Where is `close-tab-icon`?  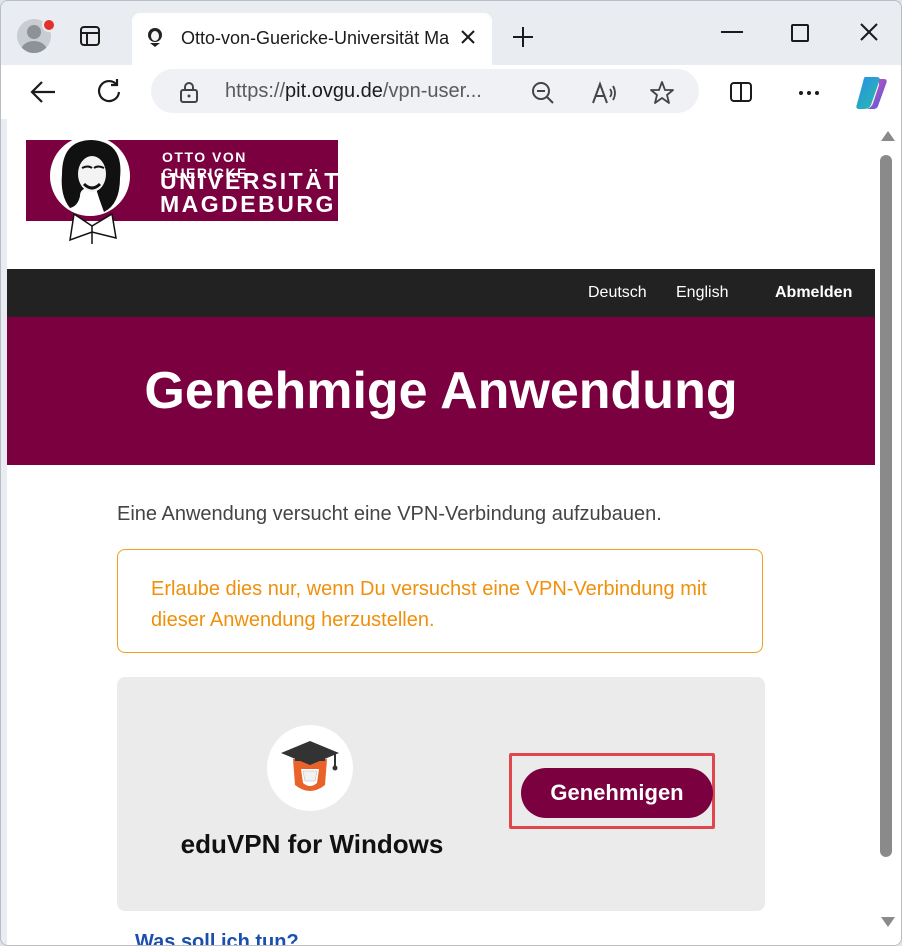 close-tab-icon is located at coordinates (468, 37).